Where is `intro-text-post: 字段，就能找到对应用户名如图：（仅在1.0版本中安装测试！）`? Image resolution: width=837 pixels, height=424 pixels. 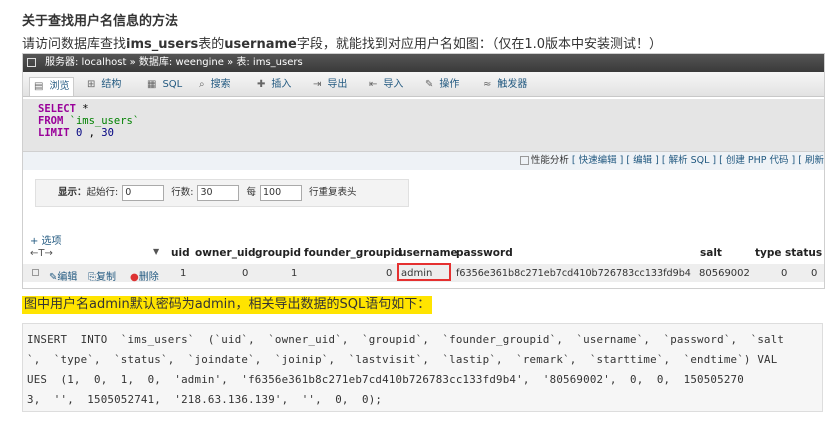
intro-text-post: 字段，就能找到对应用户名如图：（仅在1.0版本中安装测试！） is located at coordinates (479, 44).